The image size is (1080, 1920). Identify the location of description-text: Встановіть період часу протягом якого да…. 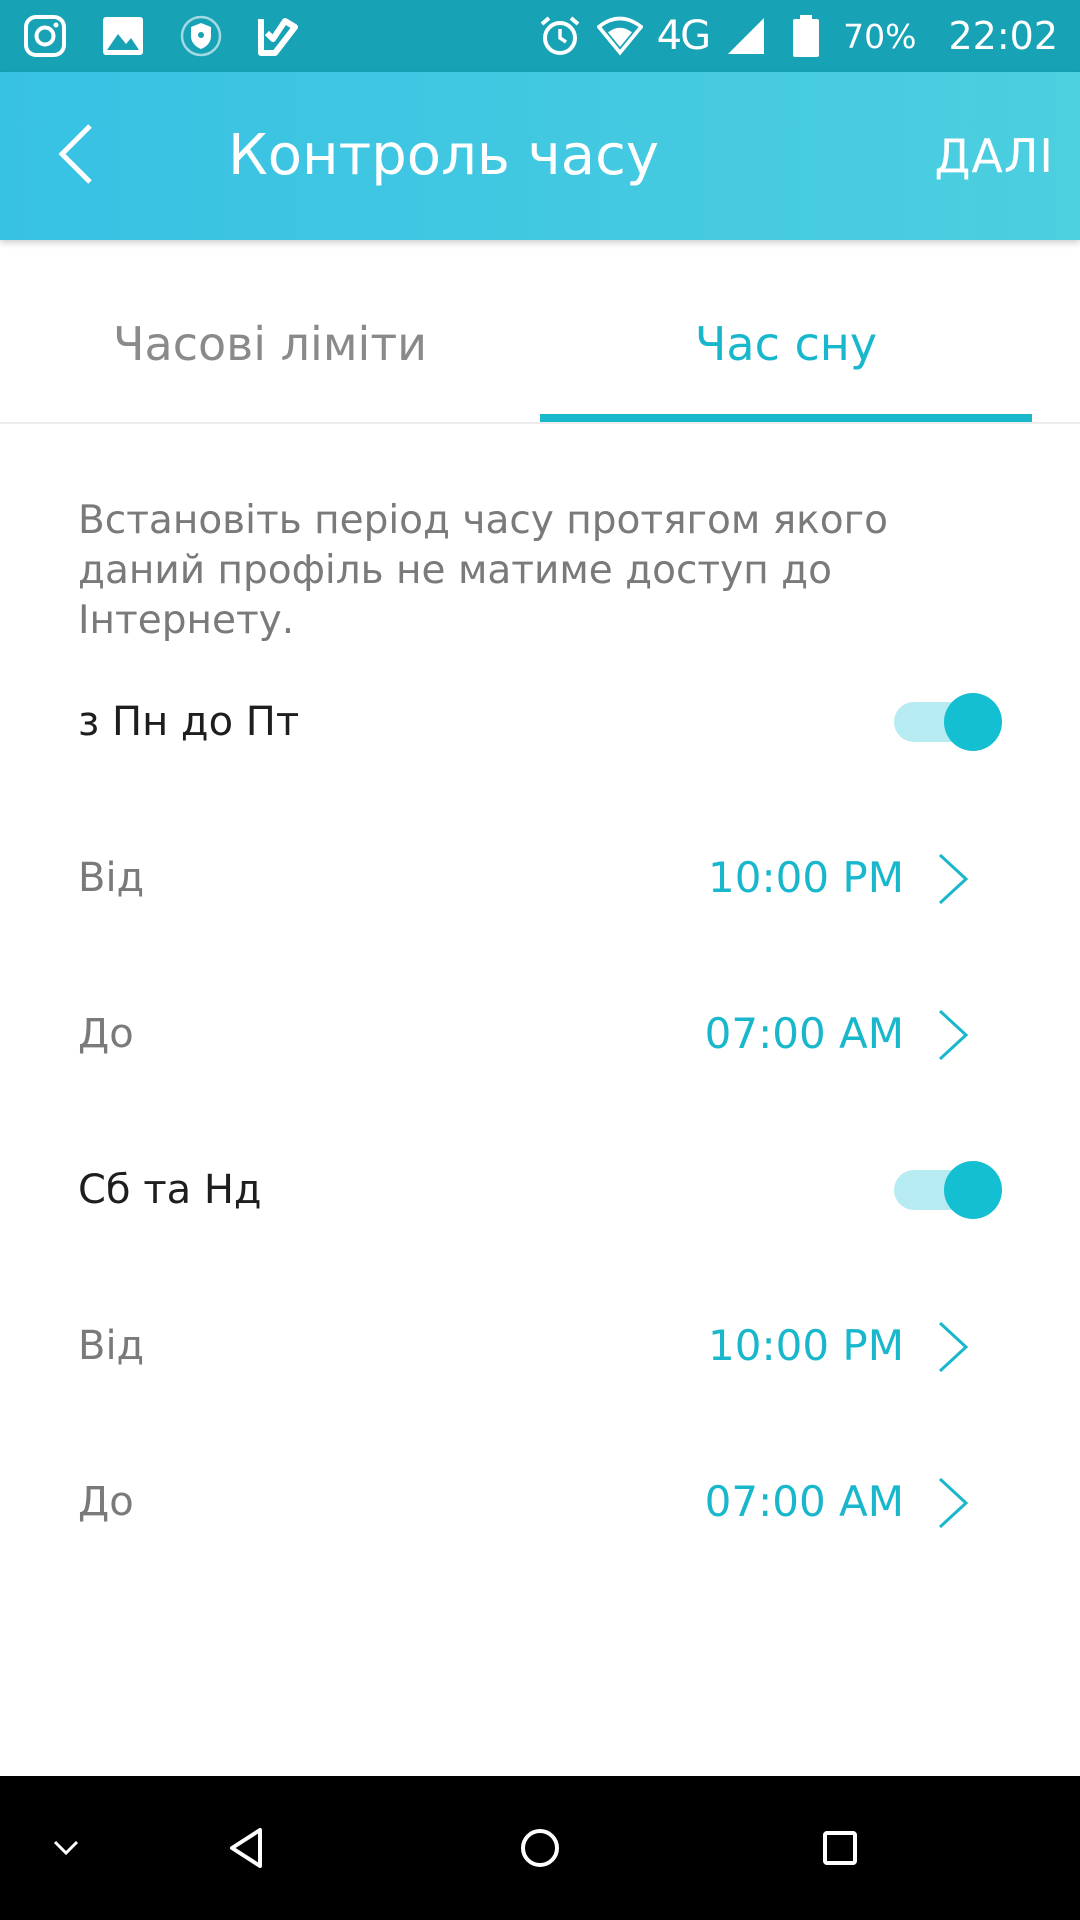
(483, 570).